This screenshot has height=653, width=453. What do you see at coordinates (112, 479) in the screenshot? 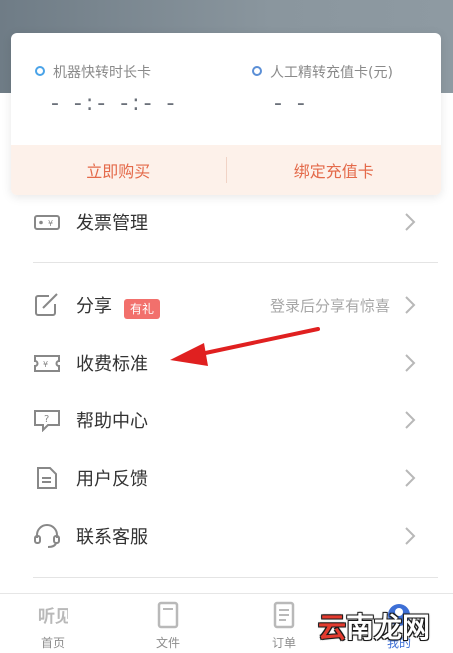
I see `menu-item-feedback-label: 用户反馈` at bounding box center [112, 479].